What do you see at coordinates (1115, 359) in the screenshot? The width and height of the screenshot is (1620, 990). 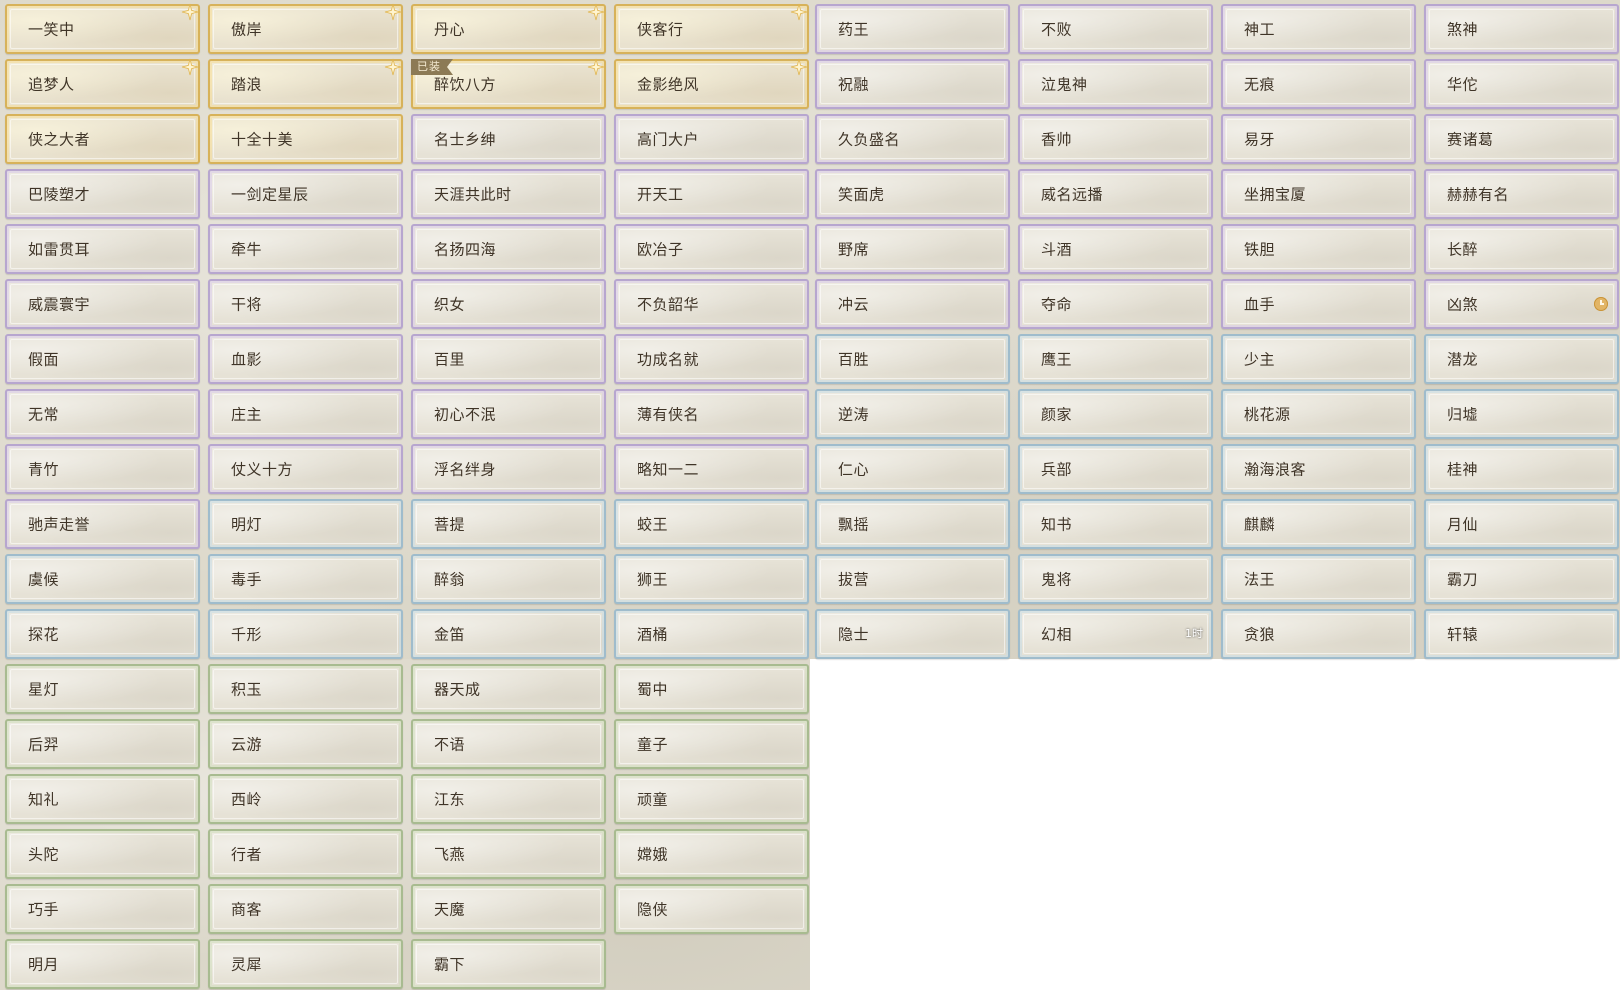 I see `title-card: 鹰王` at bounding box center [1115, 359].